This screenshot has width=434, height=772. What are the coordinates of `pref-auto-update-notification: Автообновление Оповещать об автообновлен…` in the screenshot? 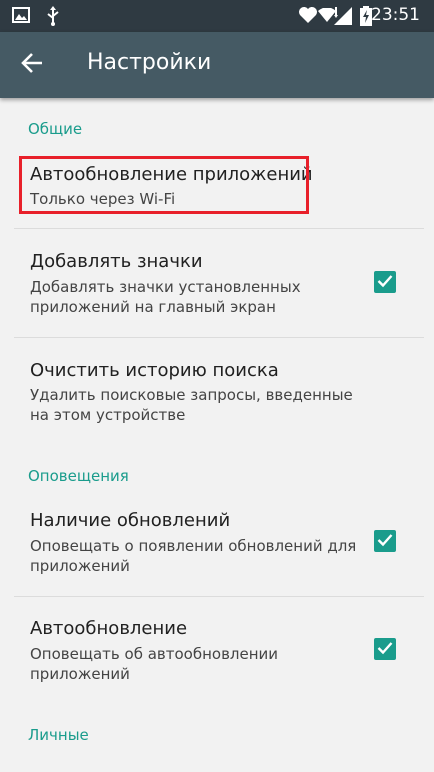 It's located at (217, 651).